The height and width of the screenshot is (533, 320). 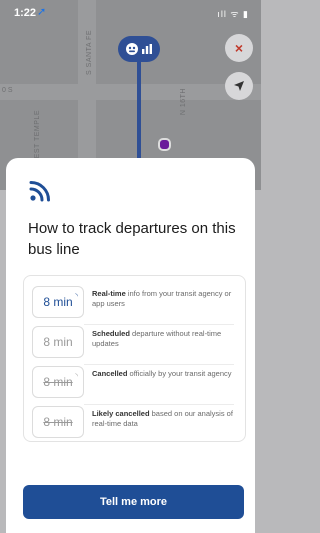 What do you see at coordinates (132, 239) in the screenshot?
I see `sheet-title: How to track departures on this bus line` at bounding box center [132, 239].